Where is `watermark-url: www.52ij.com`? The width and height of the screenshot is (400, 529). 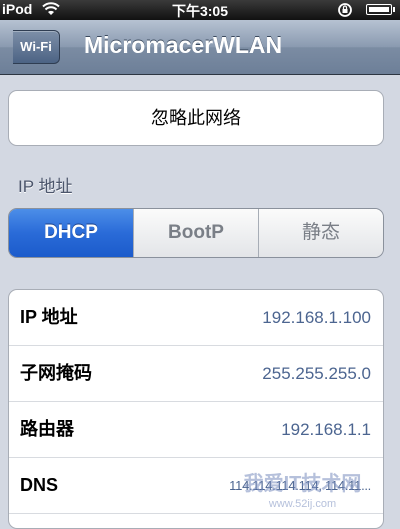 watermark-url: www.52ij.com is located at coordinates (302, 504).